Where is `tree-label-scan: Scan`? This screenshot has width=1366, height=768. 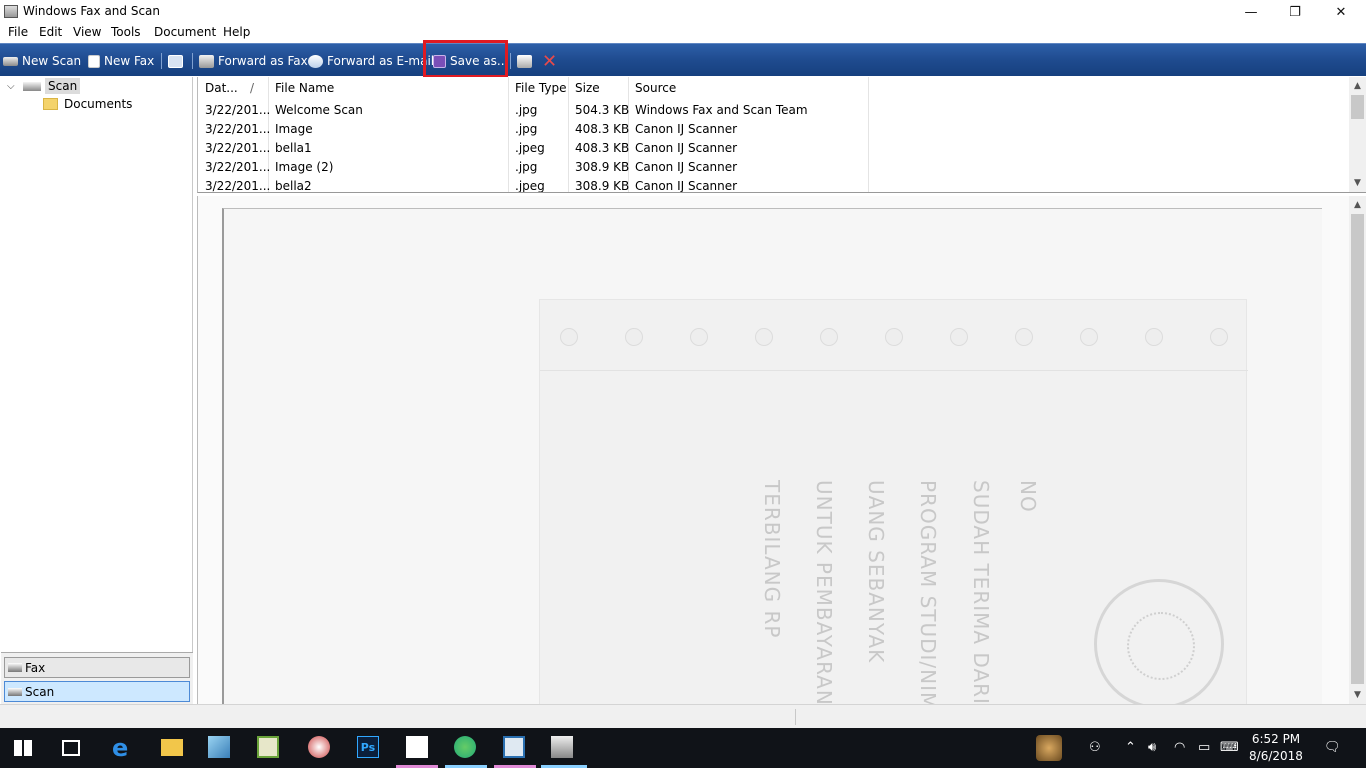
tree-label-scan: Scan is located at coordinates (63, 86).